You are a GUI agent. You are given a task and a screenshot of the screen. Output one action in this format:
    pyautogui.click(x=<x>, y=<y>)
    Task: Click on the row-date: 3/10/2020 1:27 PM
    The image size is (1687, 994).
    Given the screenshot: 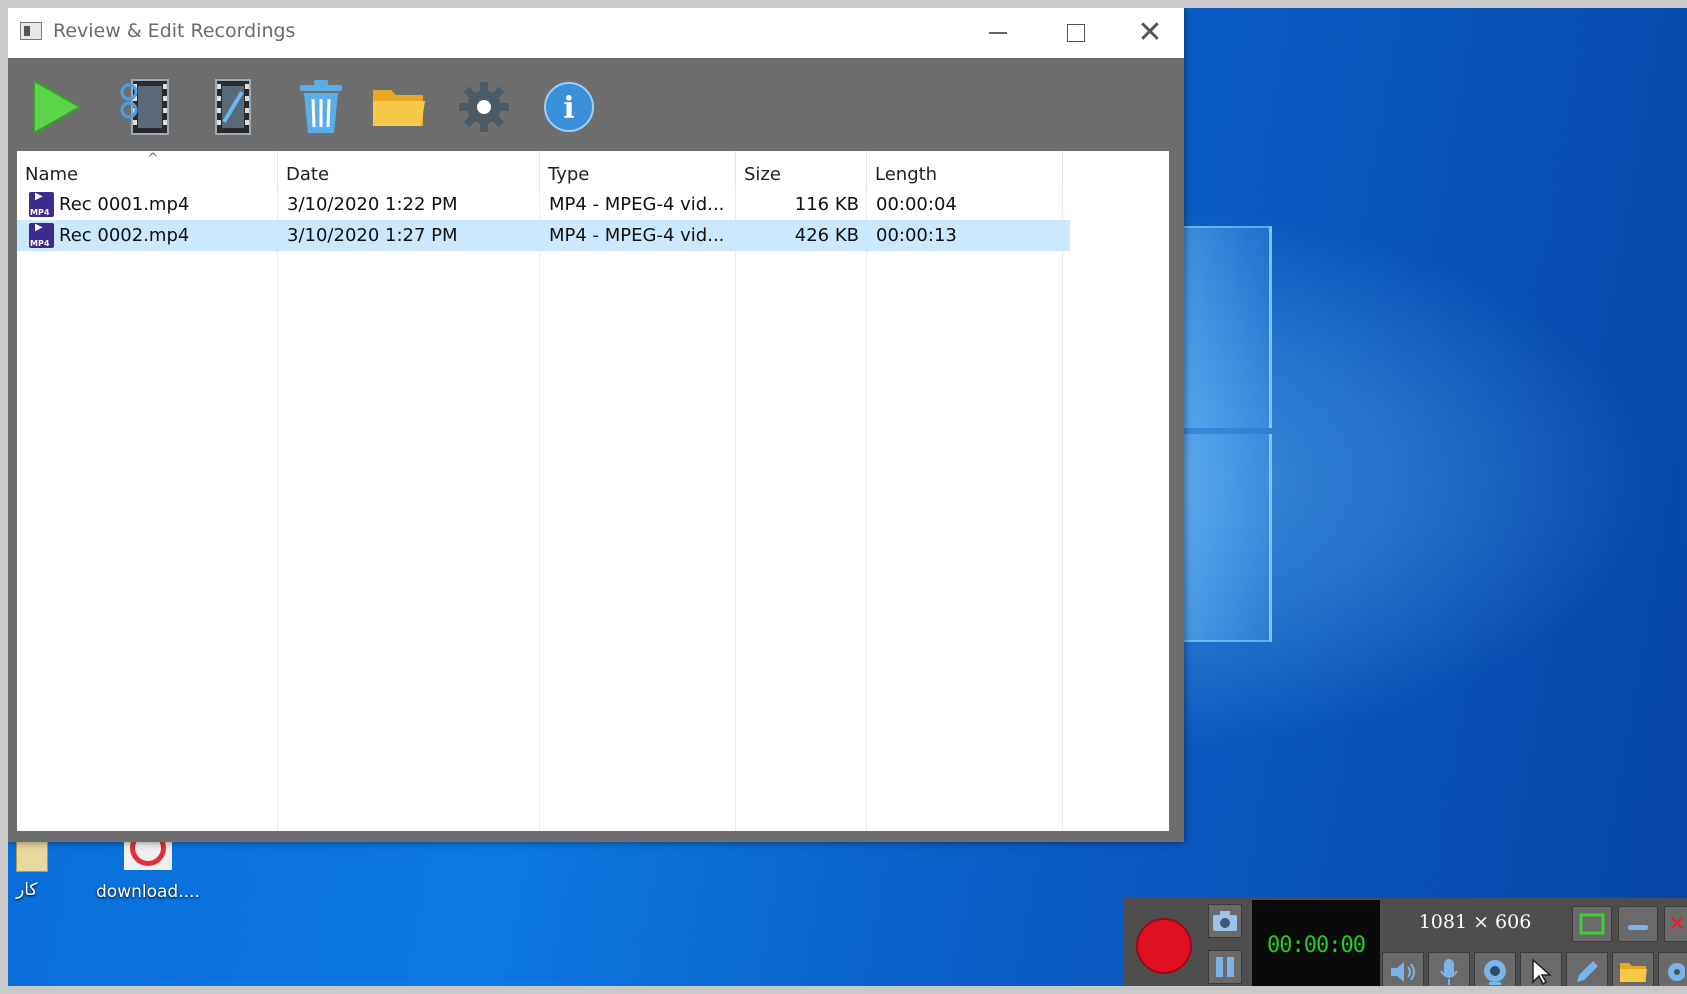 What is the action you would take?
    pyautogui.click(x=372, y=235)
    